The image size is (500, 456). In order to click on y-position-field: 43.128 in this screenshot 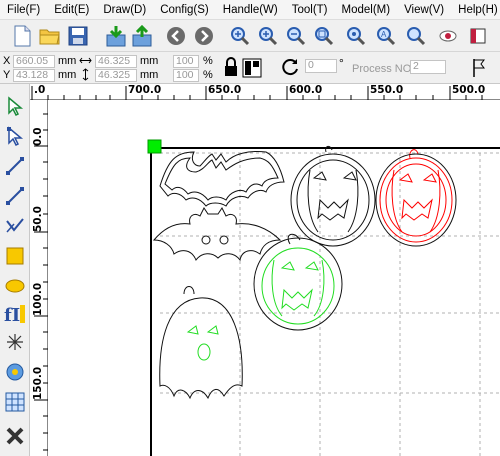, I will do `click(34, 75)`.